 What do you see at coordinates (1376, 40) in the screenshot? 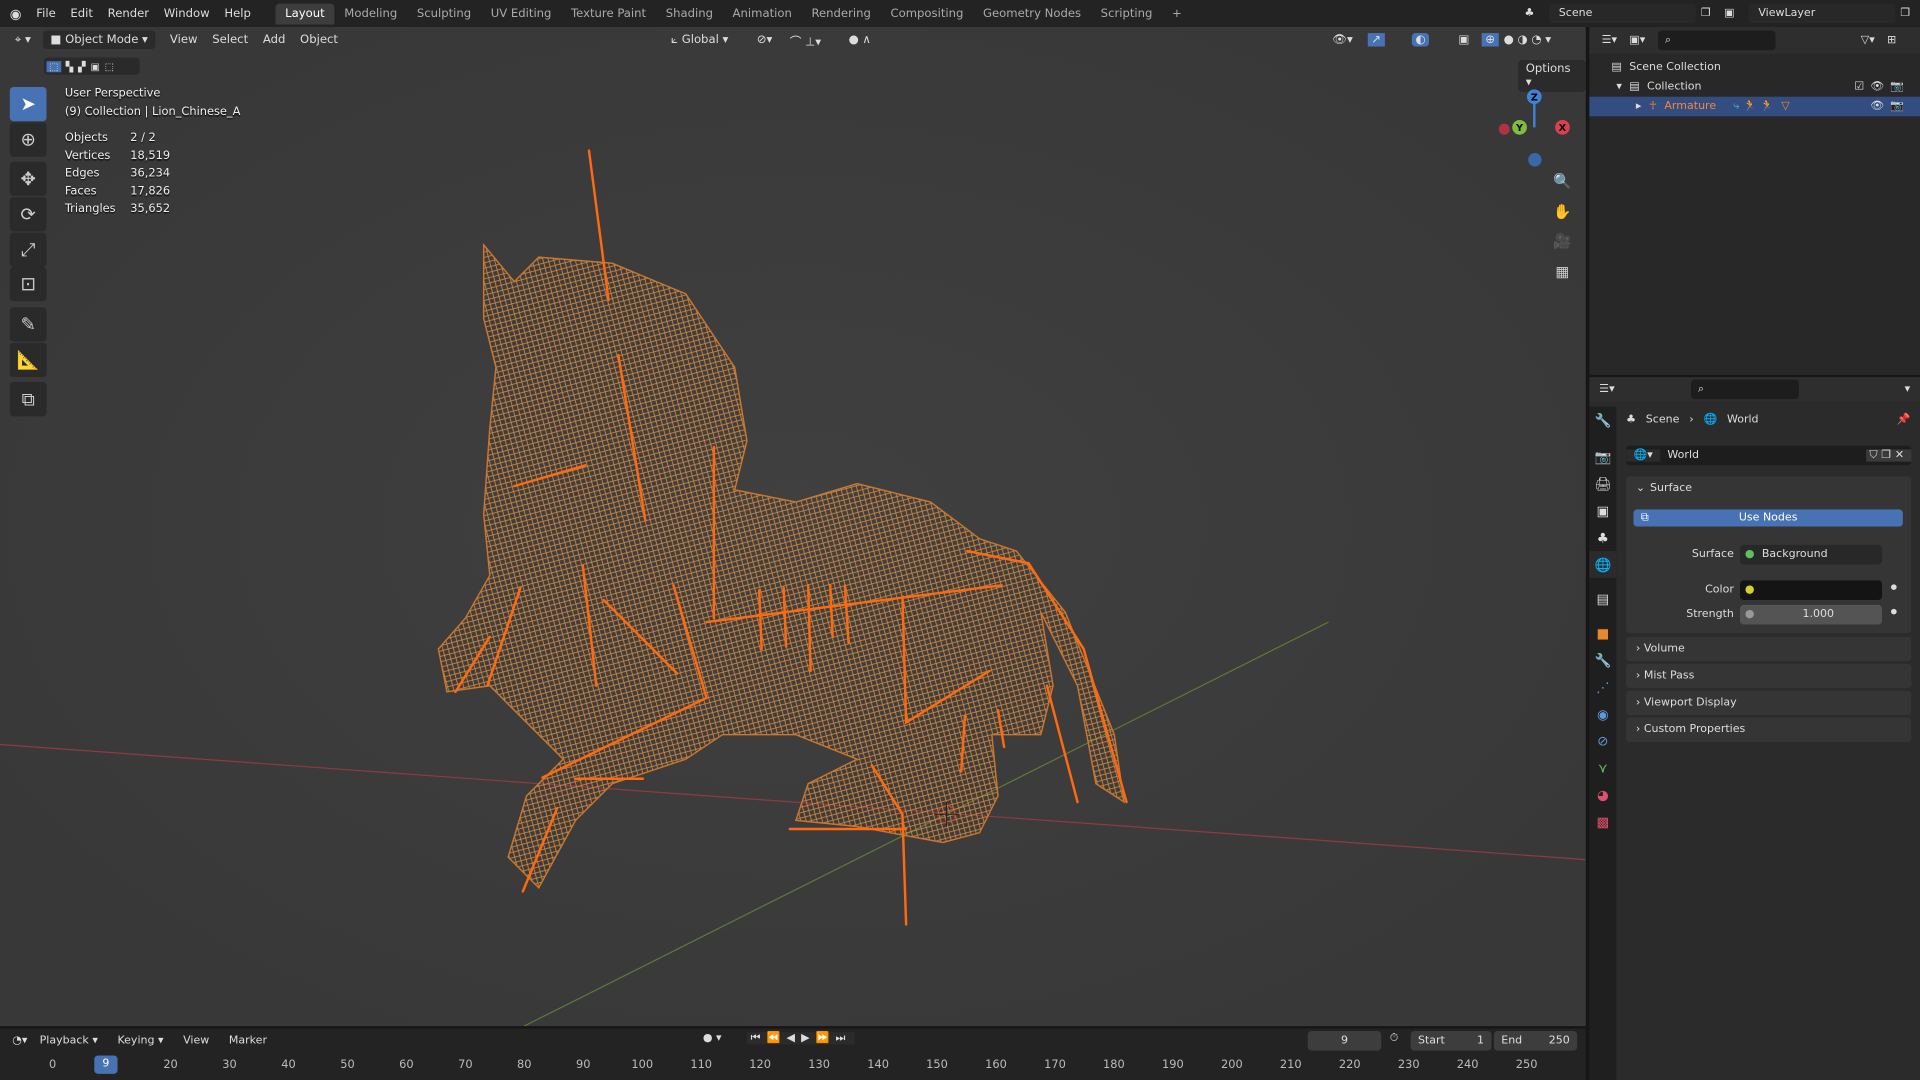
I see `gizmo-toggle-icon: ↗` at bounding box center [1376, 40].